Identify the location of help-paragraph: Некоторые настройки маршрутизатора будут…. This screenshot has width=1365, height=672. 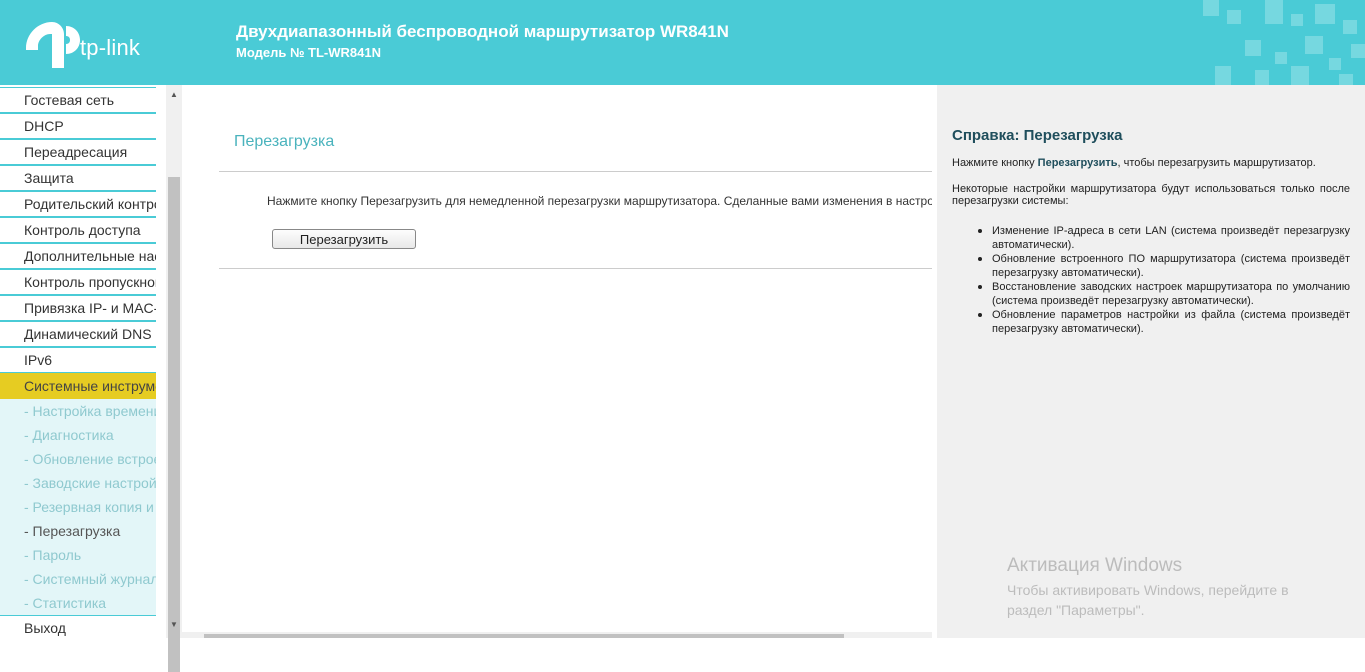
(1151, 195).